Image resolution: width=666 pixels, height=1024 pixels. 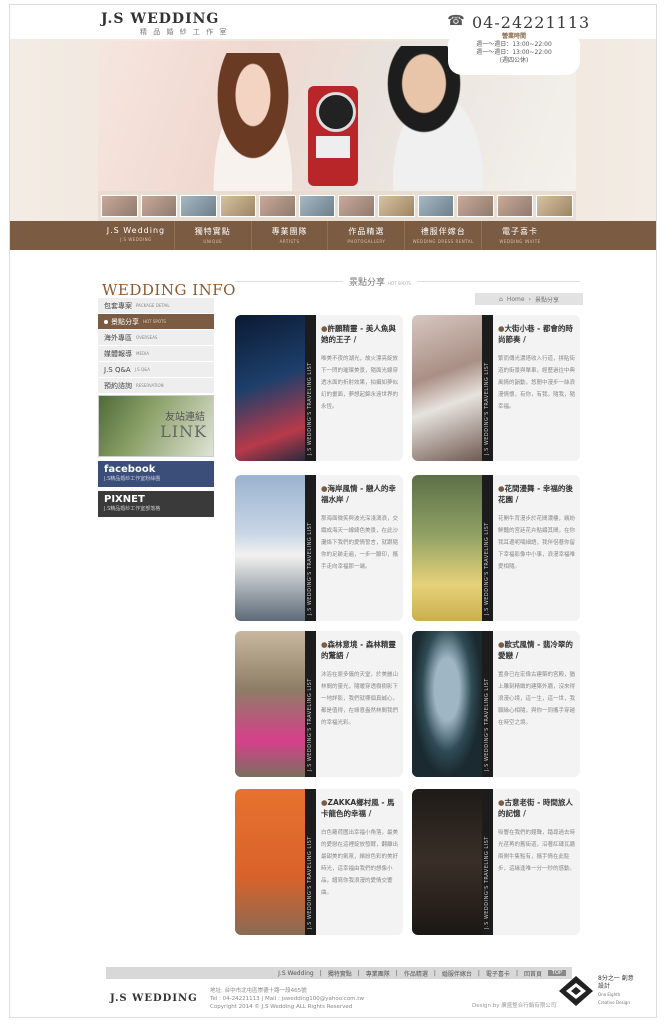 I want to click on sidebar-item-sub: HOT SPOTS, so click(x=154, y=321).